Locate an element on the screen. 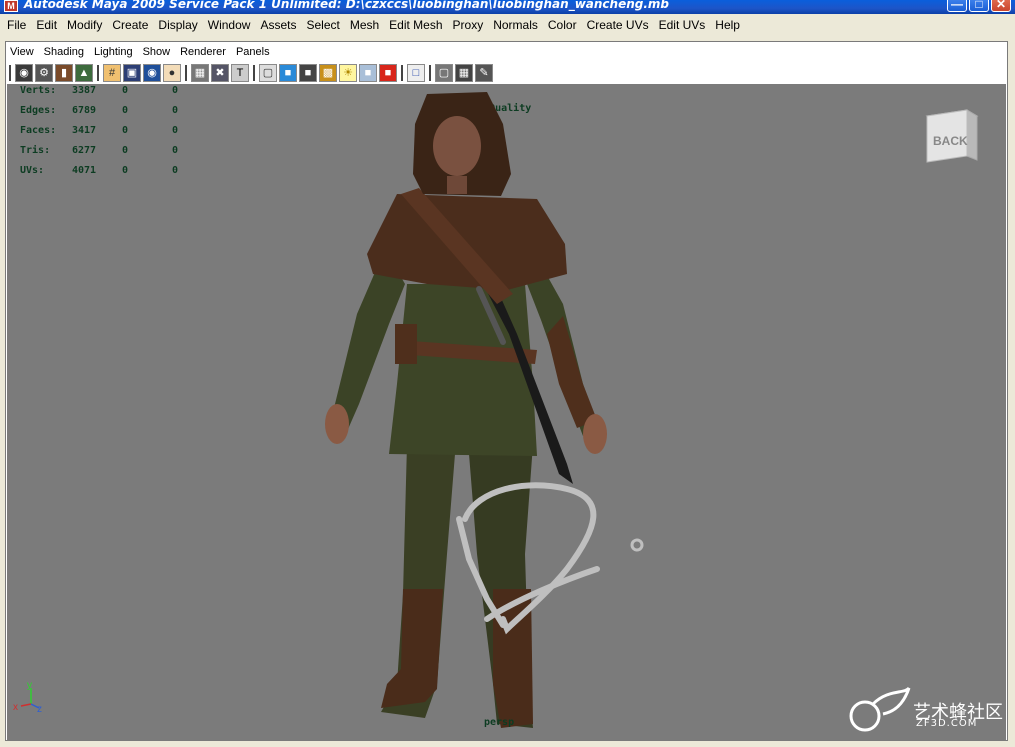  wireframe-icon: ▦ is located at coordinates (200, 73).